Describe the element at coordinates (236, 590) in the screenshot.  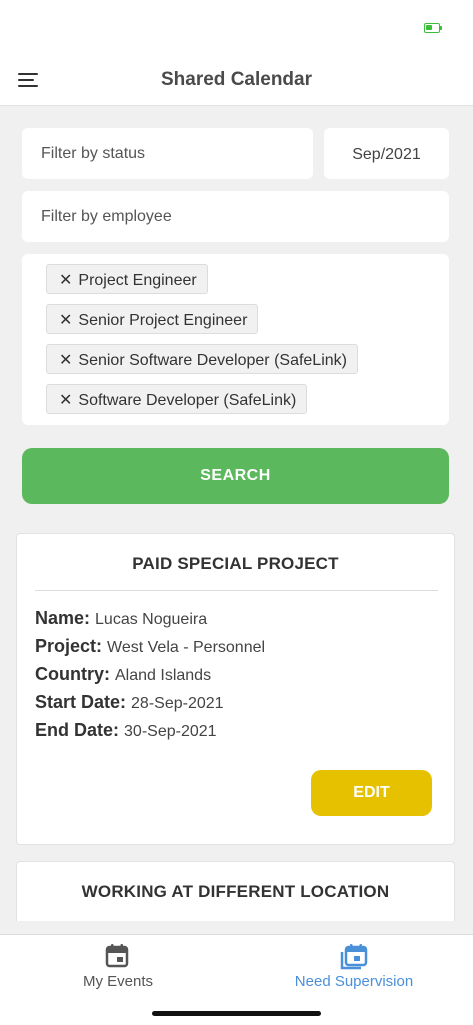
I see `card-divider` at that location.